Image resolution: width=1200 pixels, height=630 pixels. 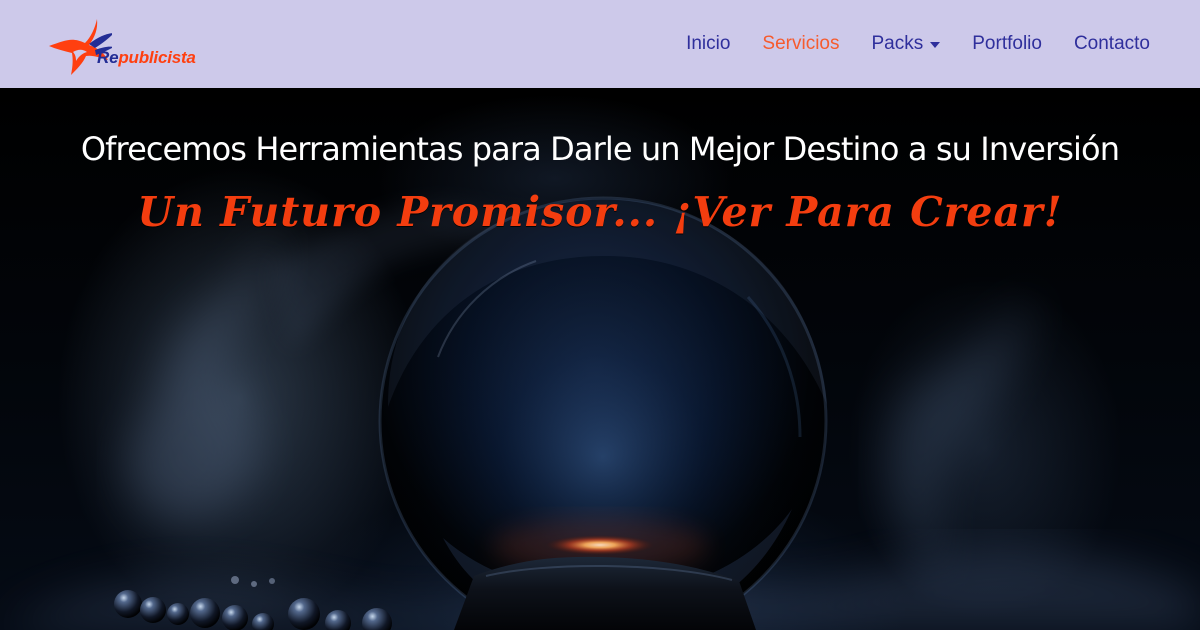 I want to click on hero-subtitle: Un Futuro Promisor... ¡Ver Para Crear!, so click(x=600, y=212).